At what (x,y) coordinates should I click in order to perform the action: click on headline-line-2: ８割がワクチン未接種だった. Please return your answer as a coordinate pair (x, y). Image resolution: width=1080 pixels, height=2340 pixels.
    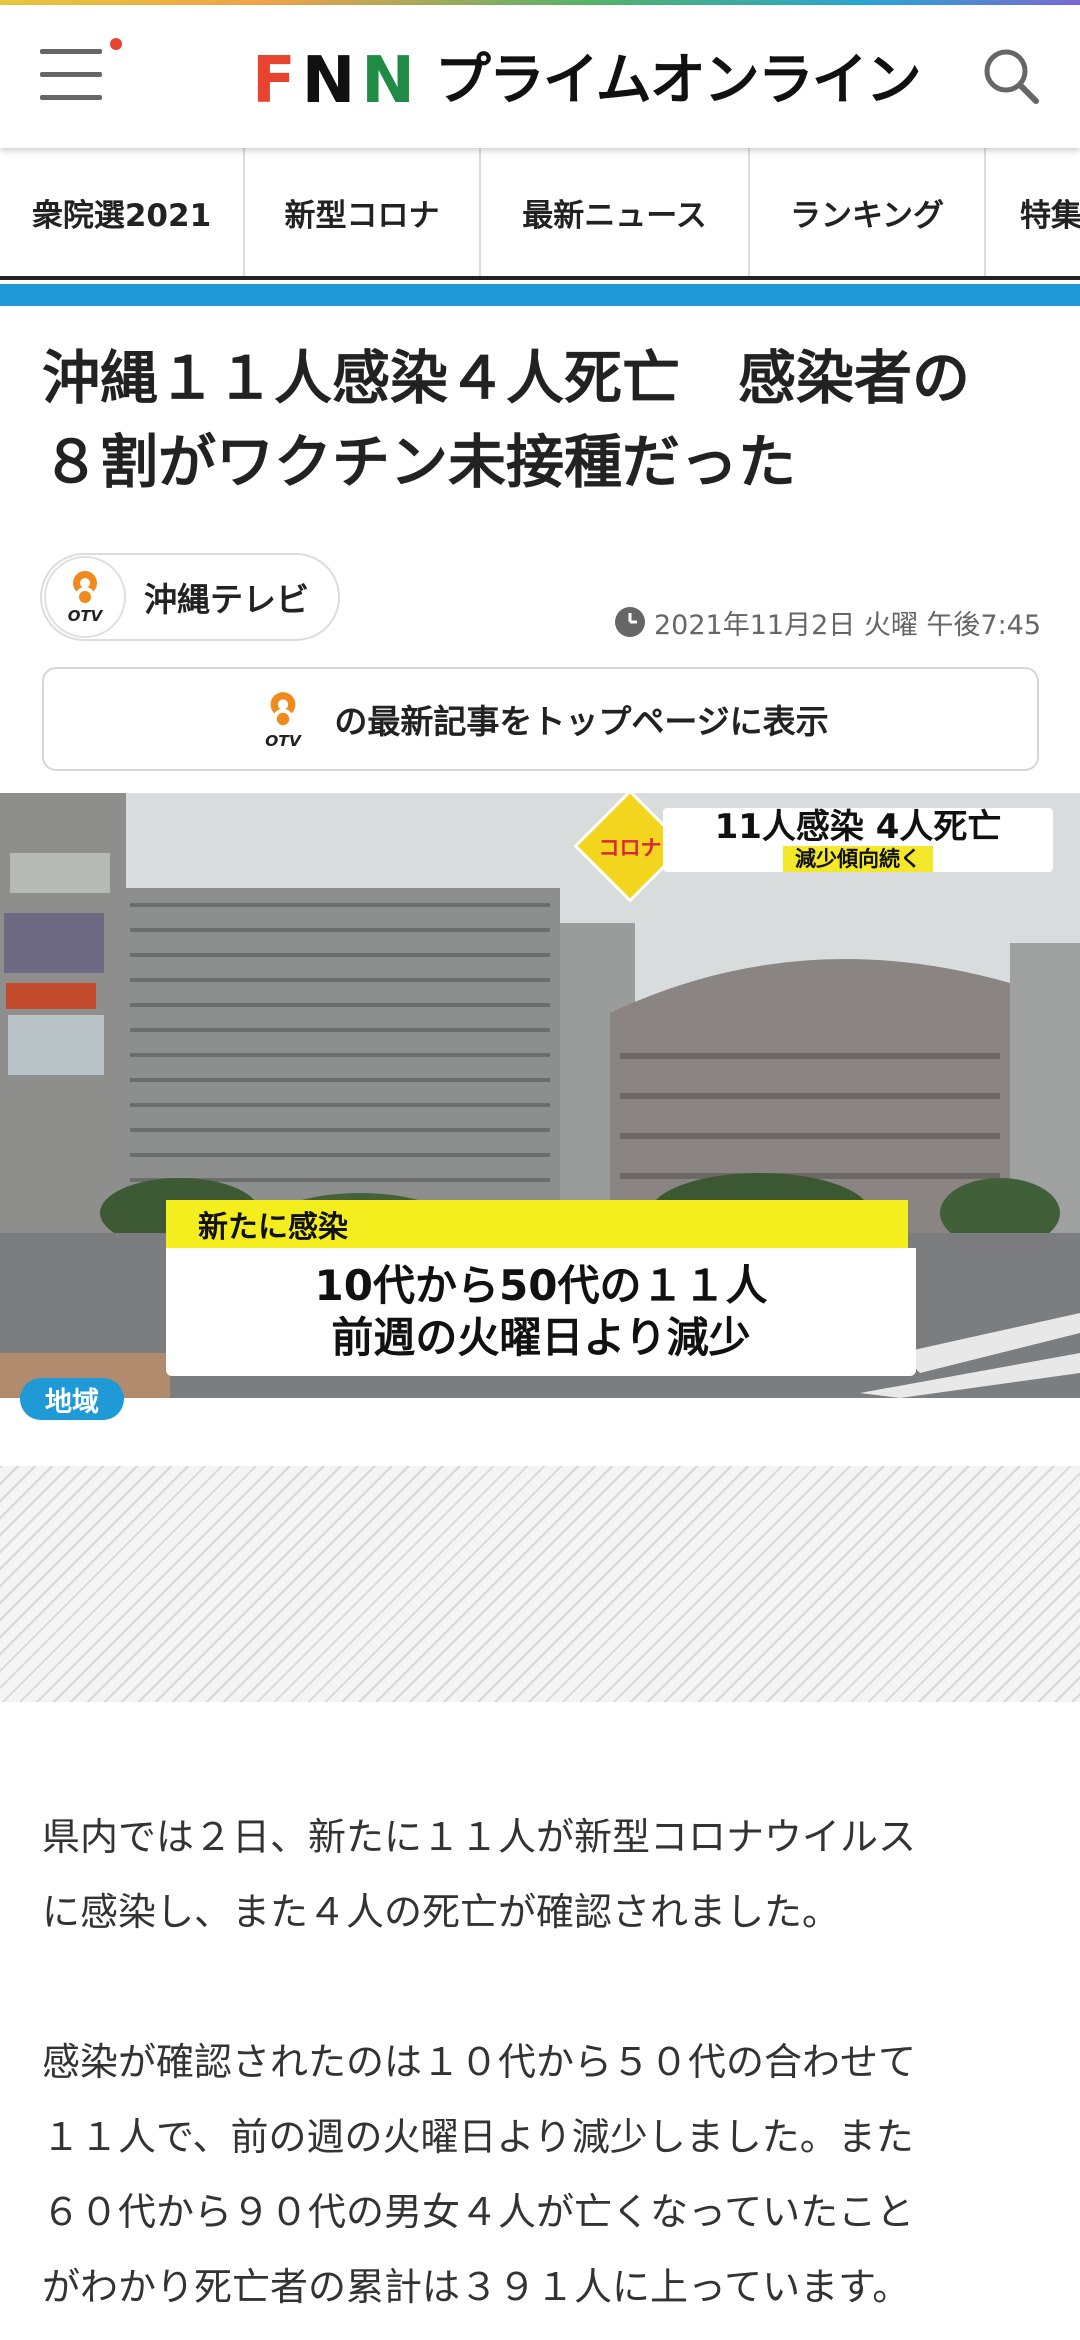
    Looking at the image, I should click on (419, 462).